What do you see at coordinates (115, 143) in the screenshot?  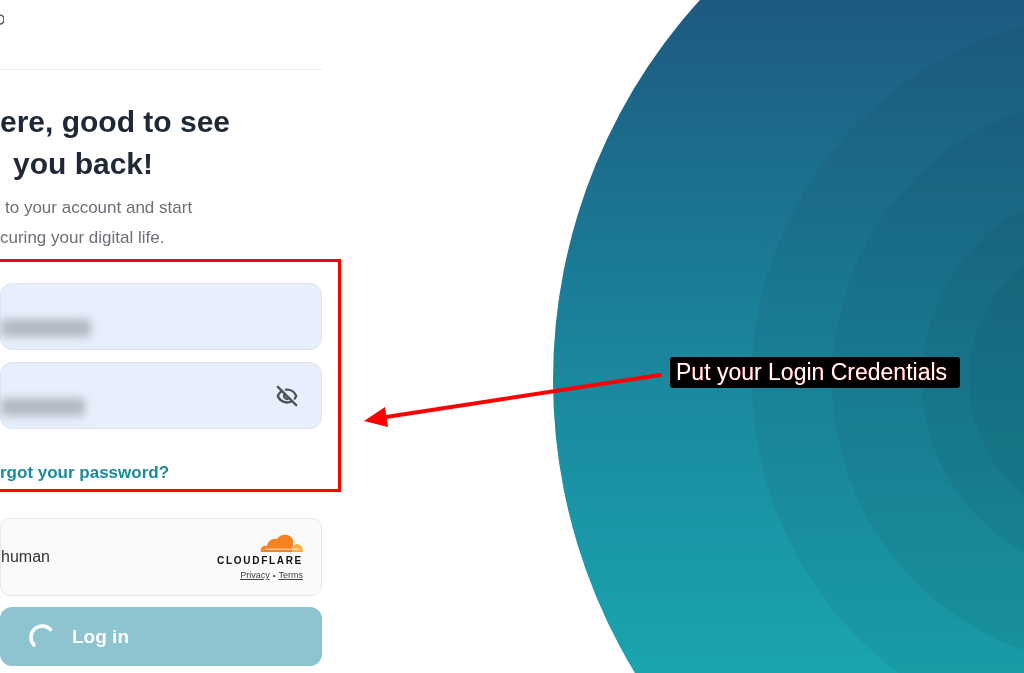 I see `welcome-heading: ere, good to see you back!` at bounding box center [115, 143].